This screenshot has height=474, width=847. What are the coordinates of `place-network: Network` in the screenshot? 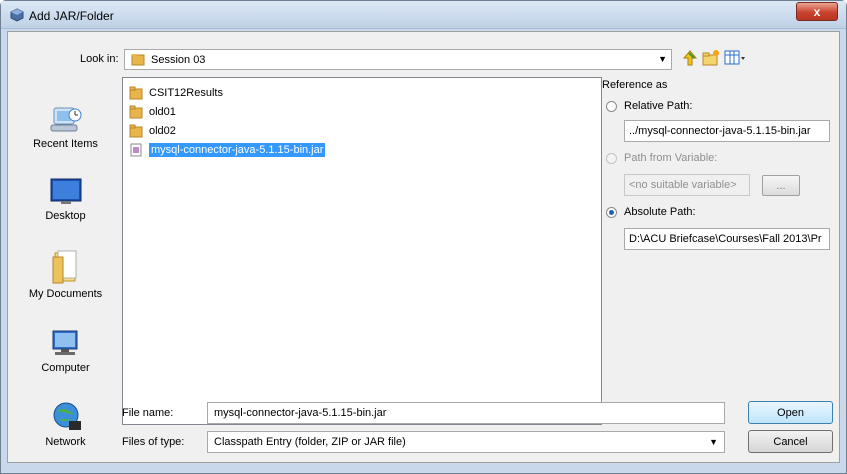 It's located at (65, 424).